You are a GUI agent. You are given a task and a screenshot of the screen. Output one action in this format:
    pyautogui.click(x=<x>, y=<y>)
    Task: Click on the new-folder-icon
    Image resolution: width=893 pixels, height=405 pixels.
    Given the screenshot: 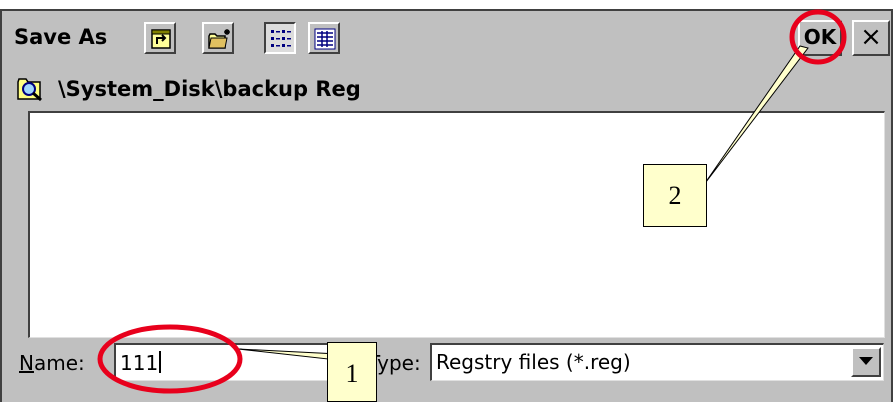 What is the action you would take?
    pyautogui.click(x=219, y=39)
    